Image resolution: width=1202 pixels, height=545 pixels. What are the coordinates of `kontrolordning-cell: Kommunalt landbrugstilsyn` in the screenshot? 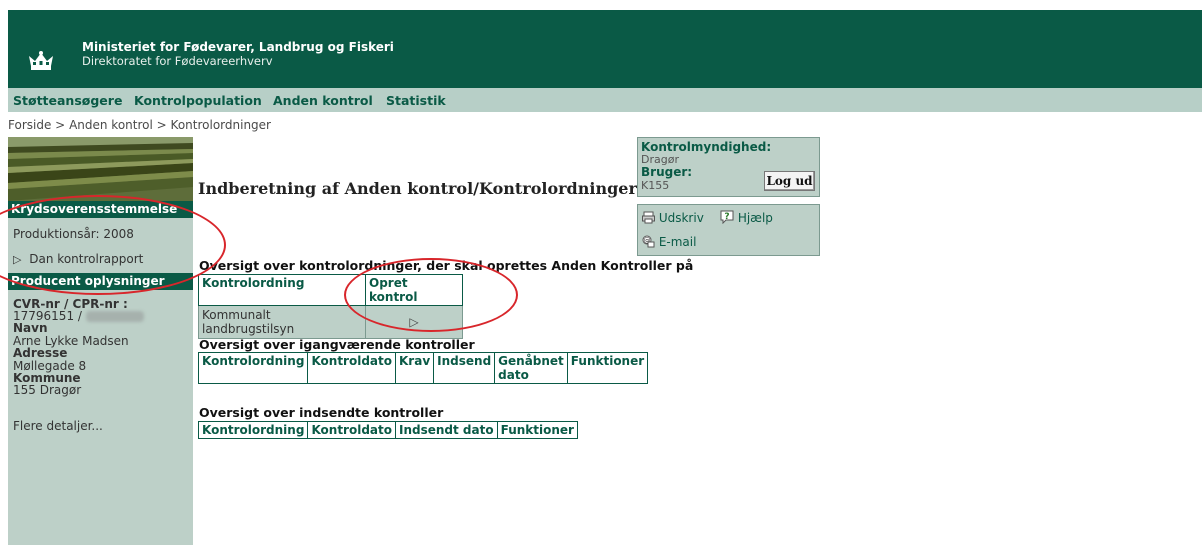 It's located at (282, 322).